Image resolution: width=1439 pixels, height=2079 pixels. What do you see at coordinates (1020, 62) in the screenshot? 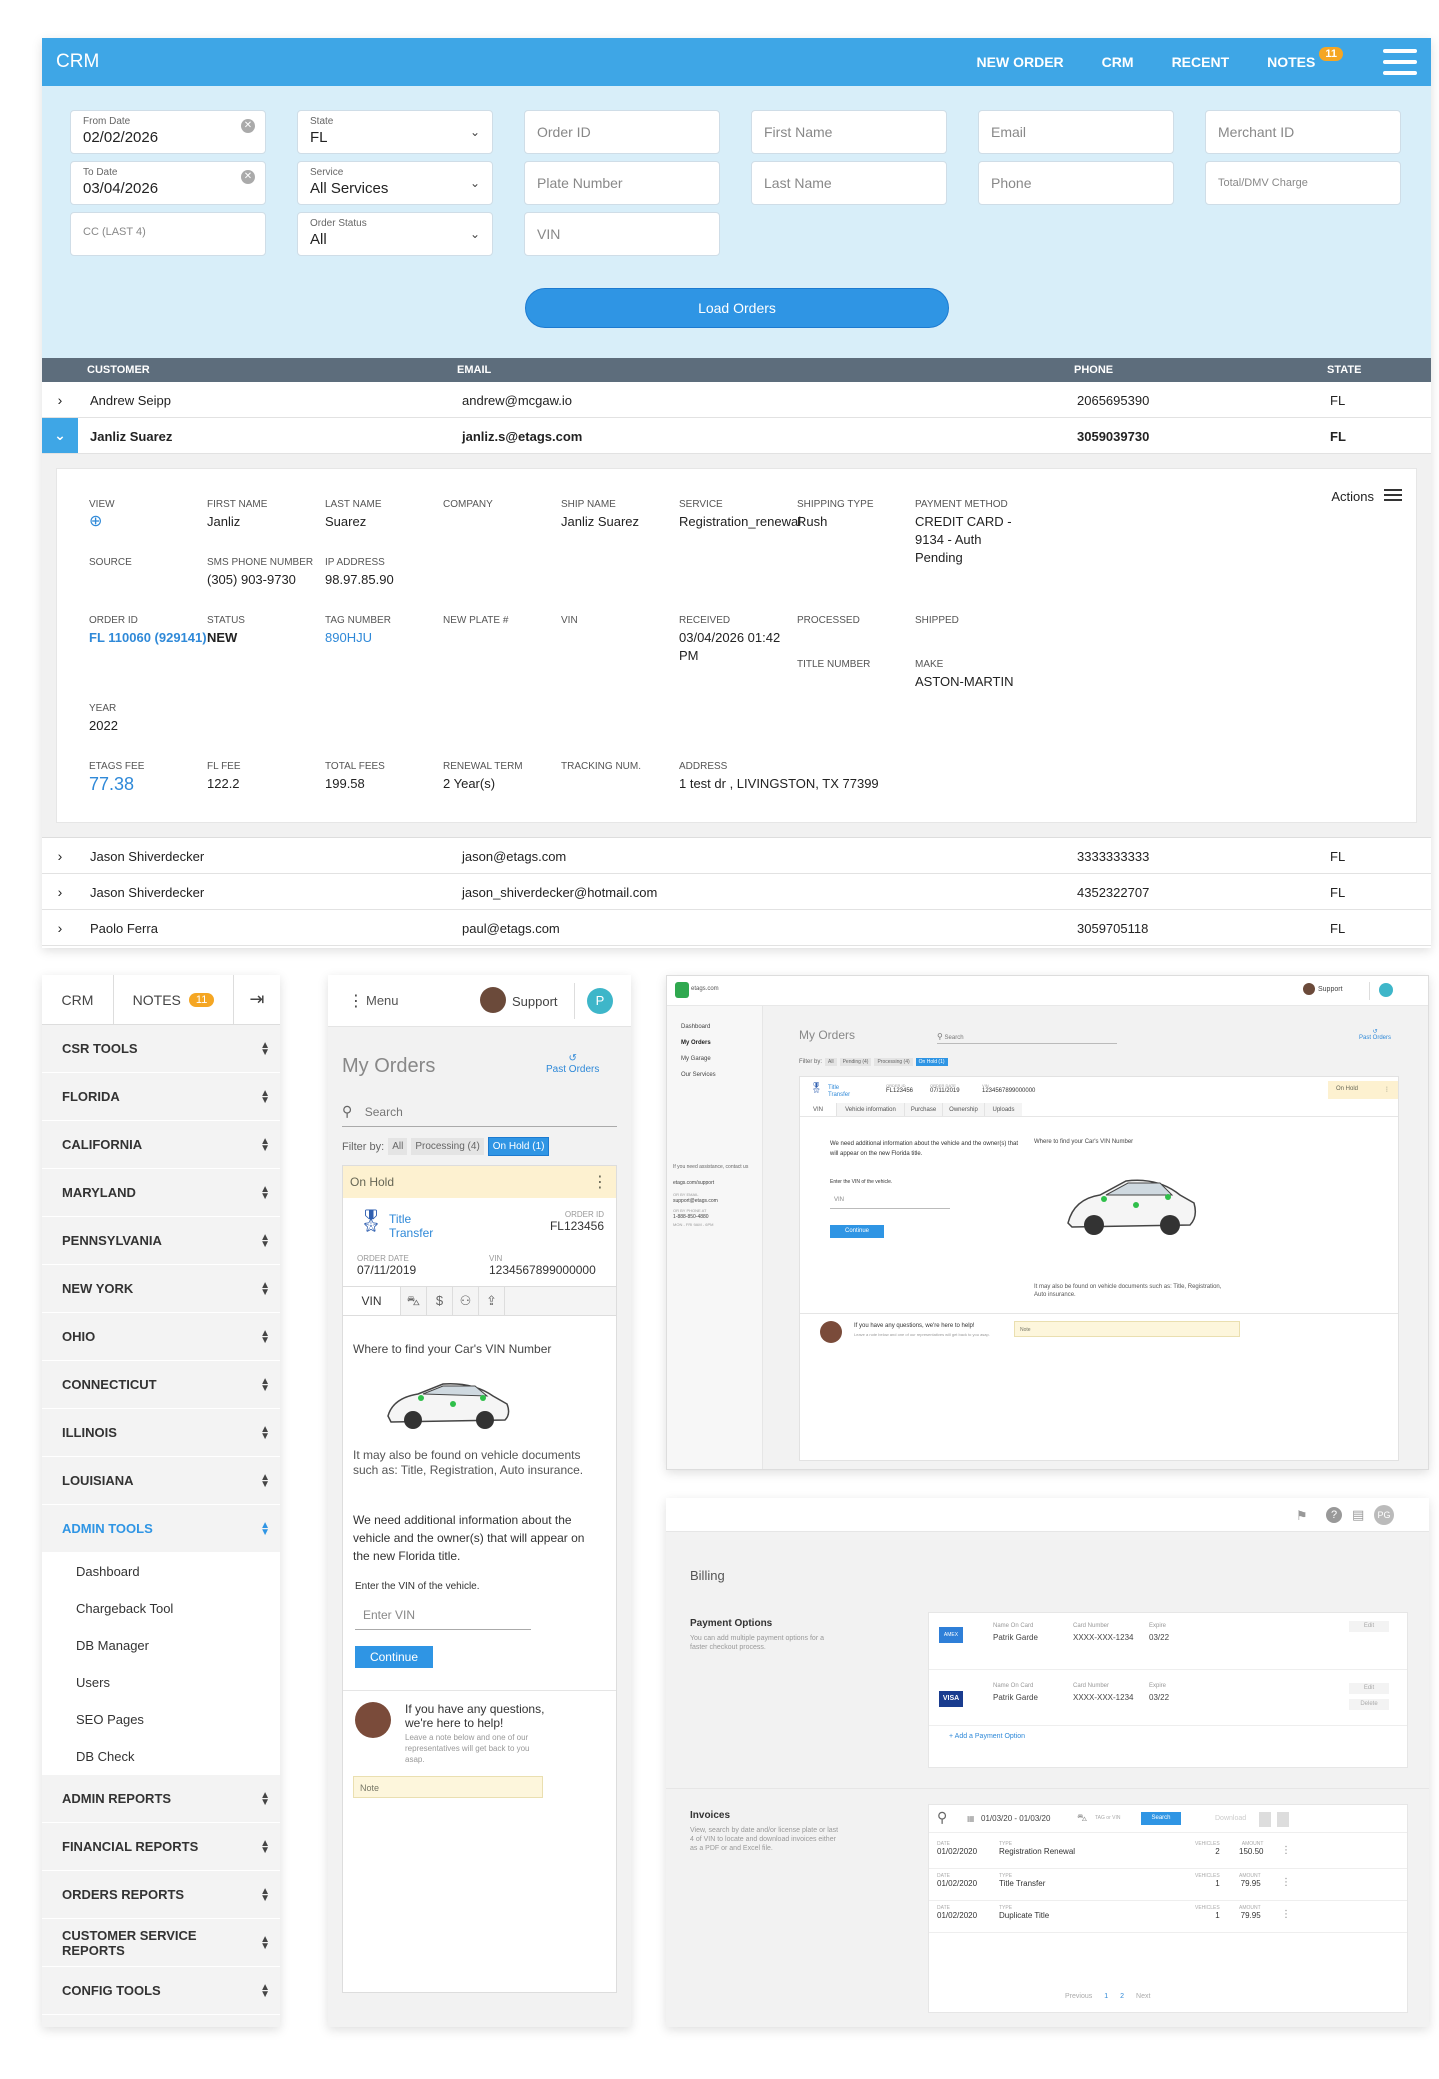
I see `nav-new-order: NEW ORDER` at bounding box center [1020, 62].